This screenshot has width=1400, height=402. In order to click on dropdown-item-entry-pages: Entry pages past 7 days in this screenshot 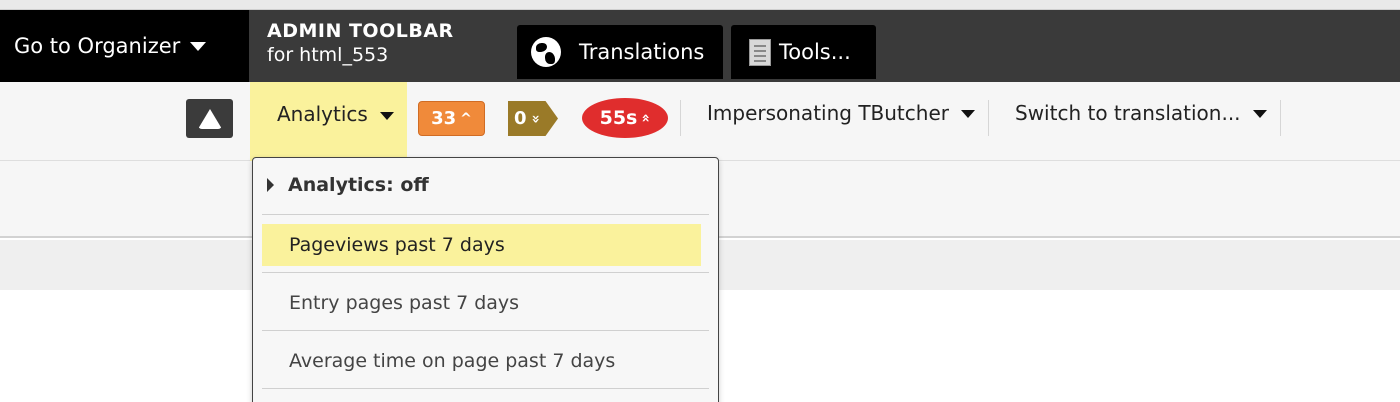, I will do `click(481, 303)`.